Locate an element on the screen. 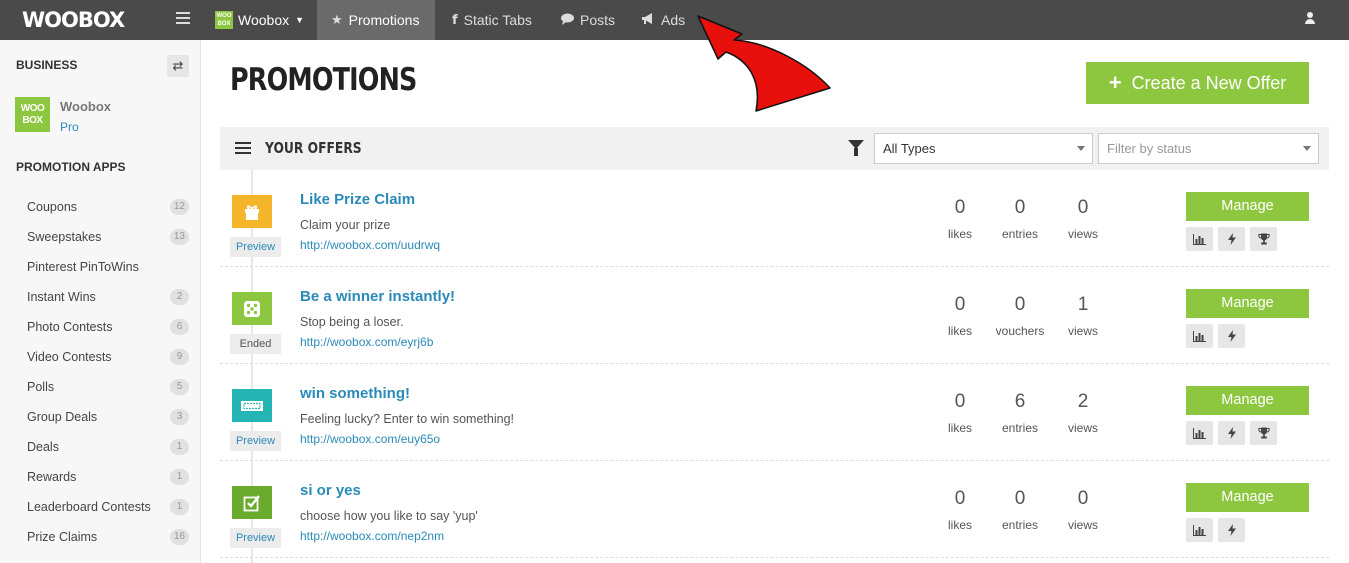 The height and width of the screenshot is (563, 1349). sidebar-item: Polls 5 is located at coordinates (100, 387).